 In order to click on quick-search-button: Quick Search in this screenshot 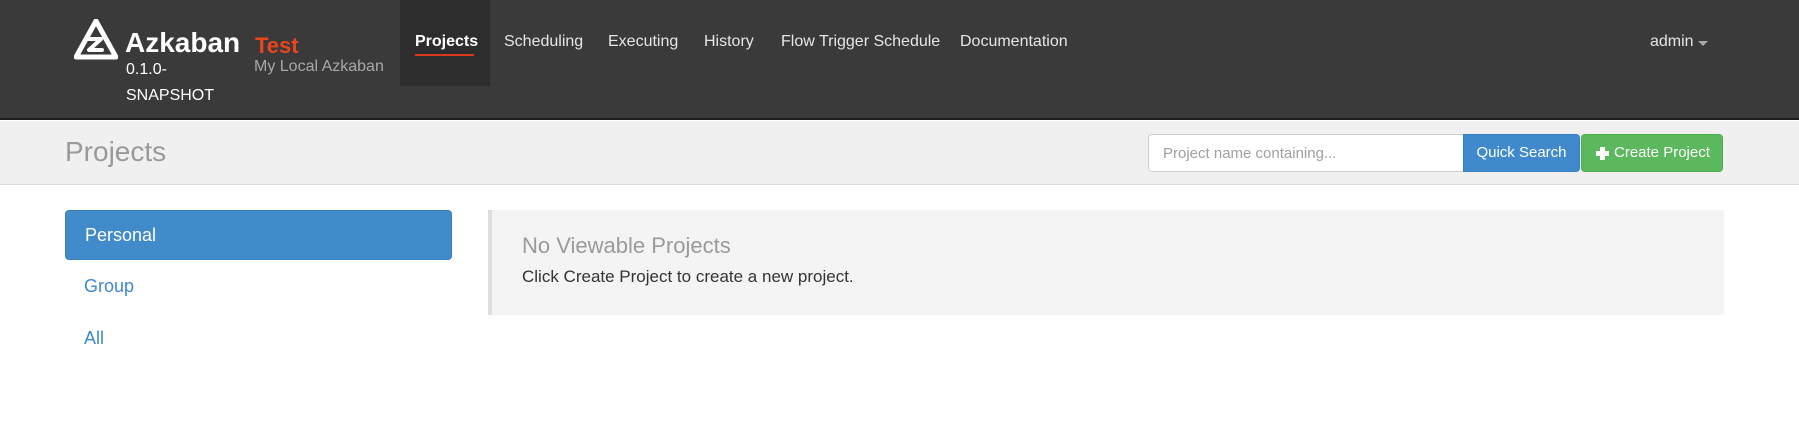, I will do `click(1521, 153)`.